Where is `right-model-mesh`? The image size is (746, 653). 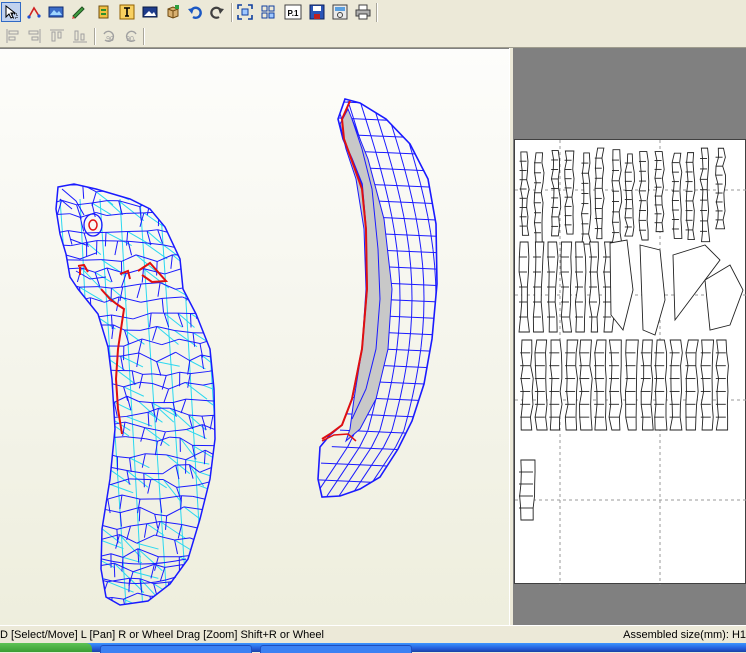
right-model-mesh is located at coordinates (374, 299).